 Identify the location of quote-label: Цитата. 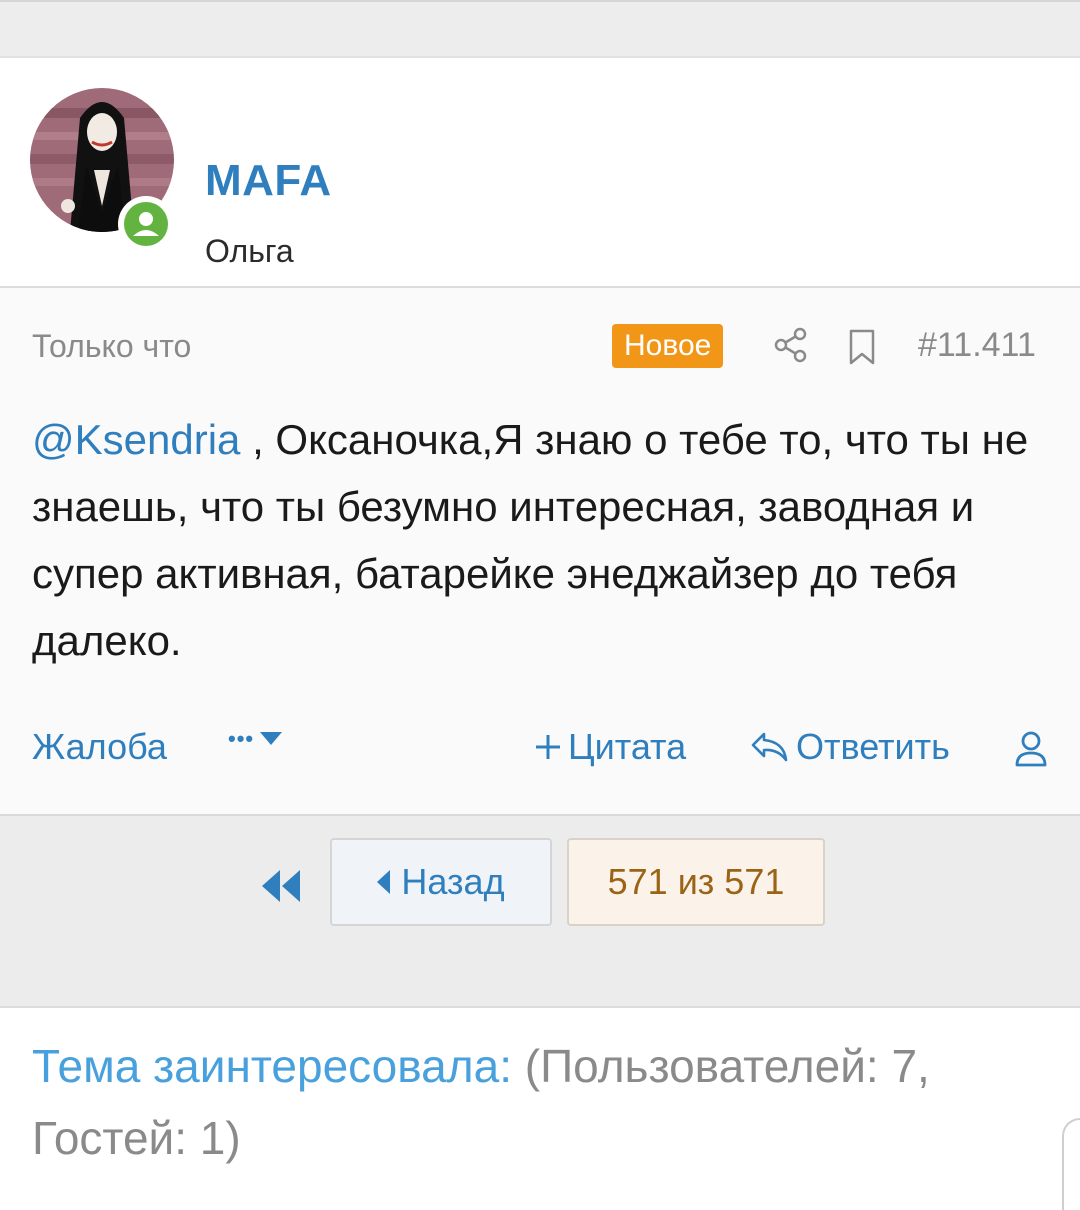
(627, 746).